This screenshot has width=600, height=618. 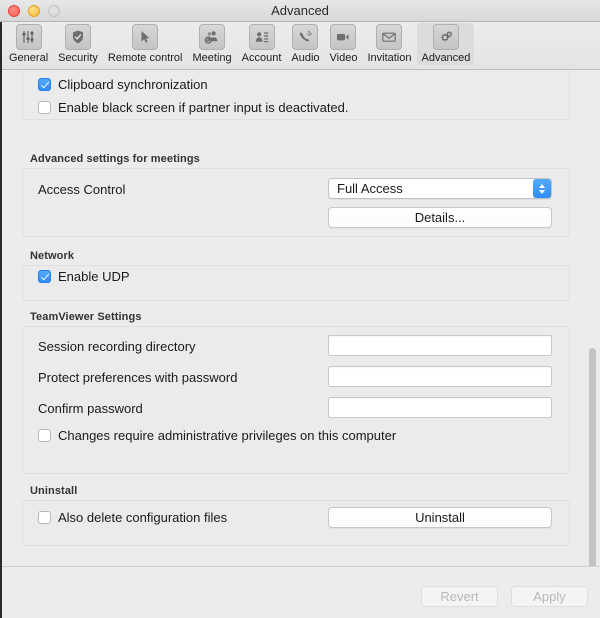 I want to click on window-left-edge, so click(x=1, y=320).